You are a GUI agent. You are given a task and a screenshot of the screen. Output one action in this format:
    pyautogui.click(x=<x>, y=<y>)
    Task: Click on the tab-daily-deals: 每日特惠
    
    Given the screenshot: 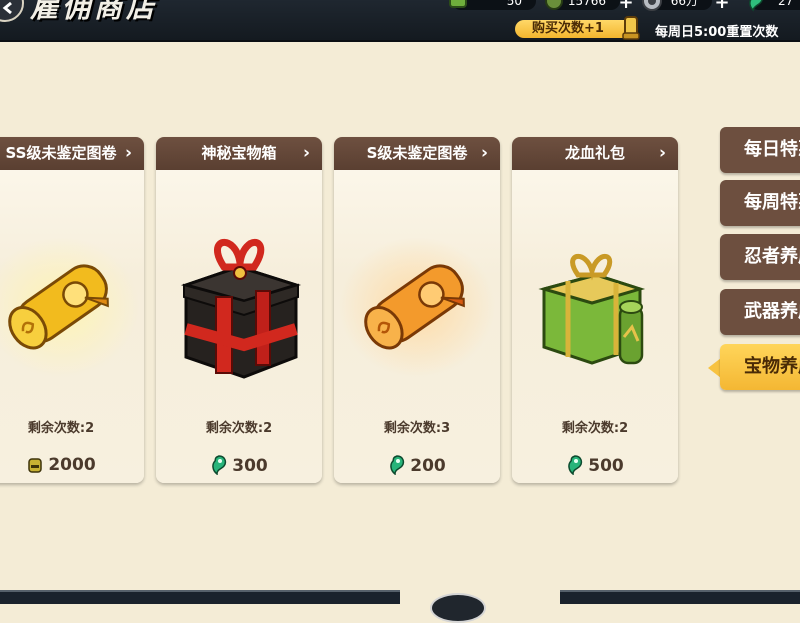 What is the action you would take?
    pyautogui.click(x=760, y=150)
    